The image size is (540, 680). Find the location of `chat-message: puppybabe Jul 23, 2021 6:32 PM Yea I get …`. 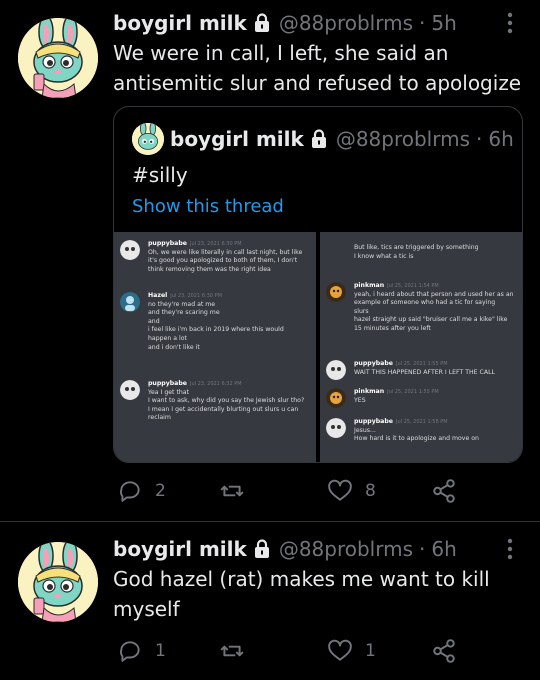

chat-message: puppybabe Jul 23, 2021 6:32 PM Yea I get … is located at coordinates (217, 401).